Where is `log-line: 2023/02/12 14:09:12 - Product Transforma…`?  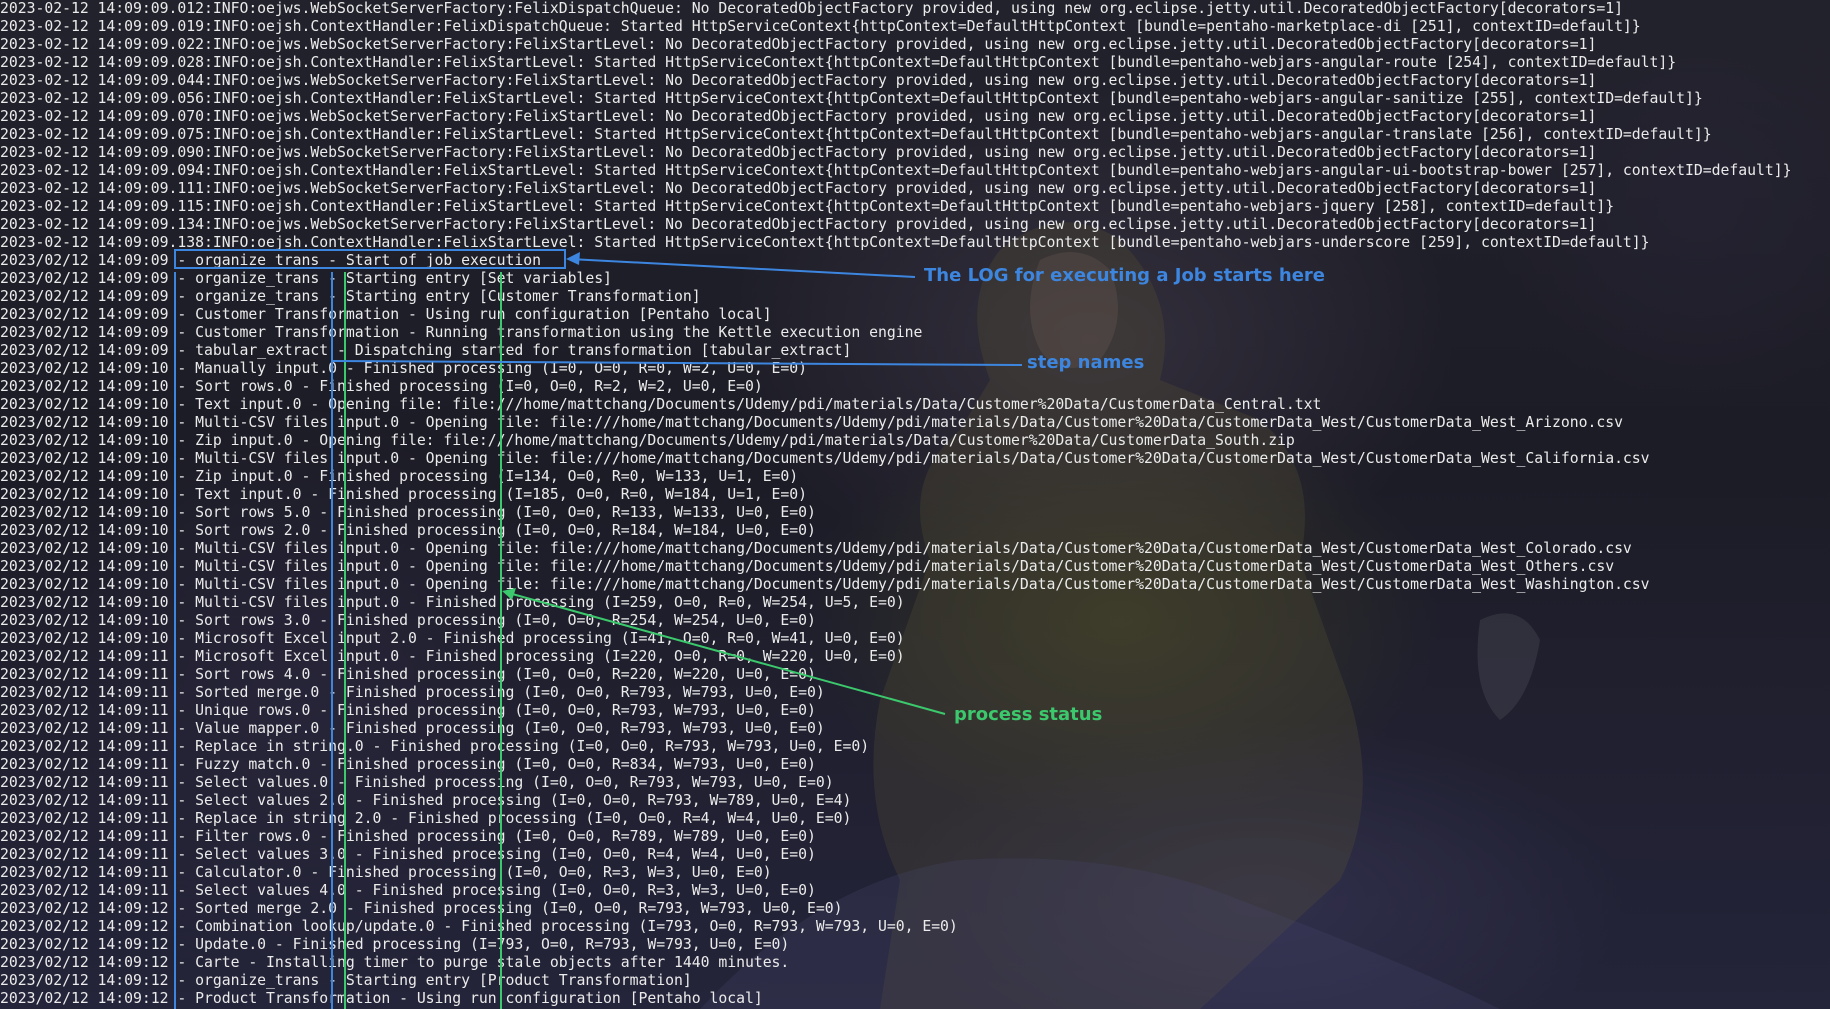 log-line: 2023/02/12 14:09:12 - Product Transforma… is located at coordinates (381, 998).